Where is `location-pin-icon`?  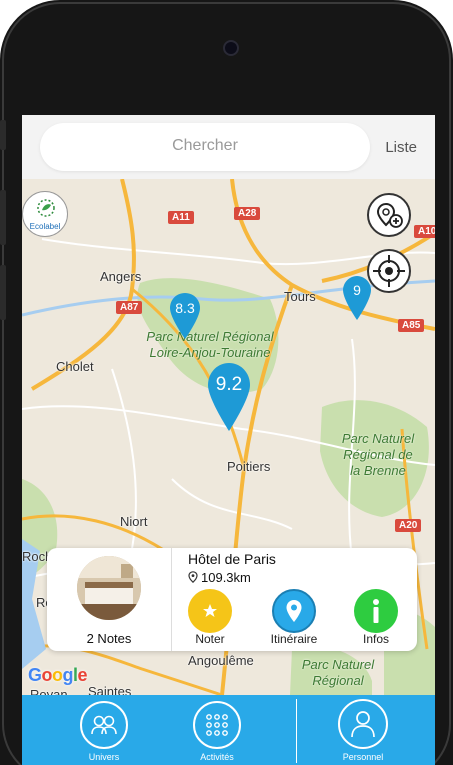
location-pin-icon is located at coordinates (193, 577).